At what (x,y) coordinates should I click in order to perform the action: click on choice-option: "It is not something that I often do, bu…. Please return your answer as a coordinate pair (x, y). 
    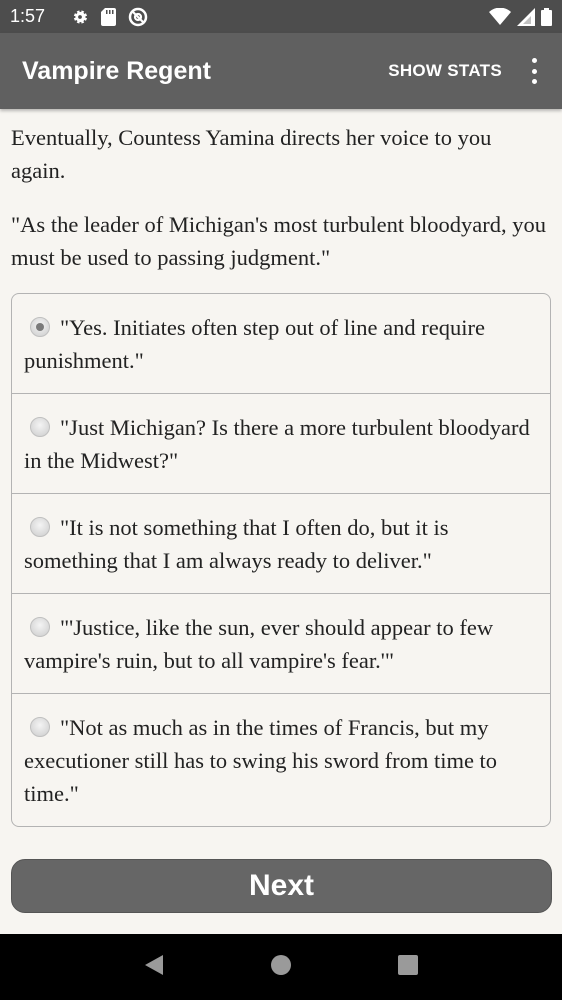
    Looking at the image, I should click on (281, 544).